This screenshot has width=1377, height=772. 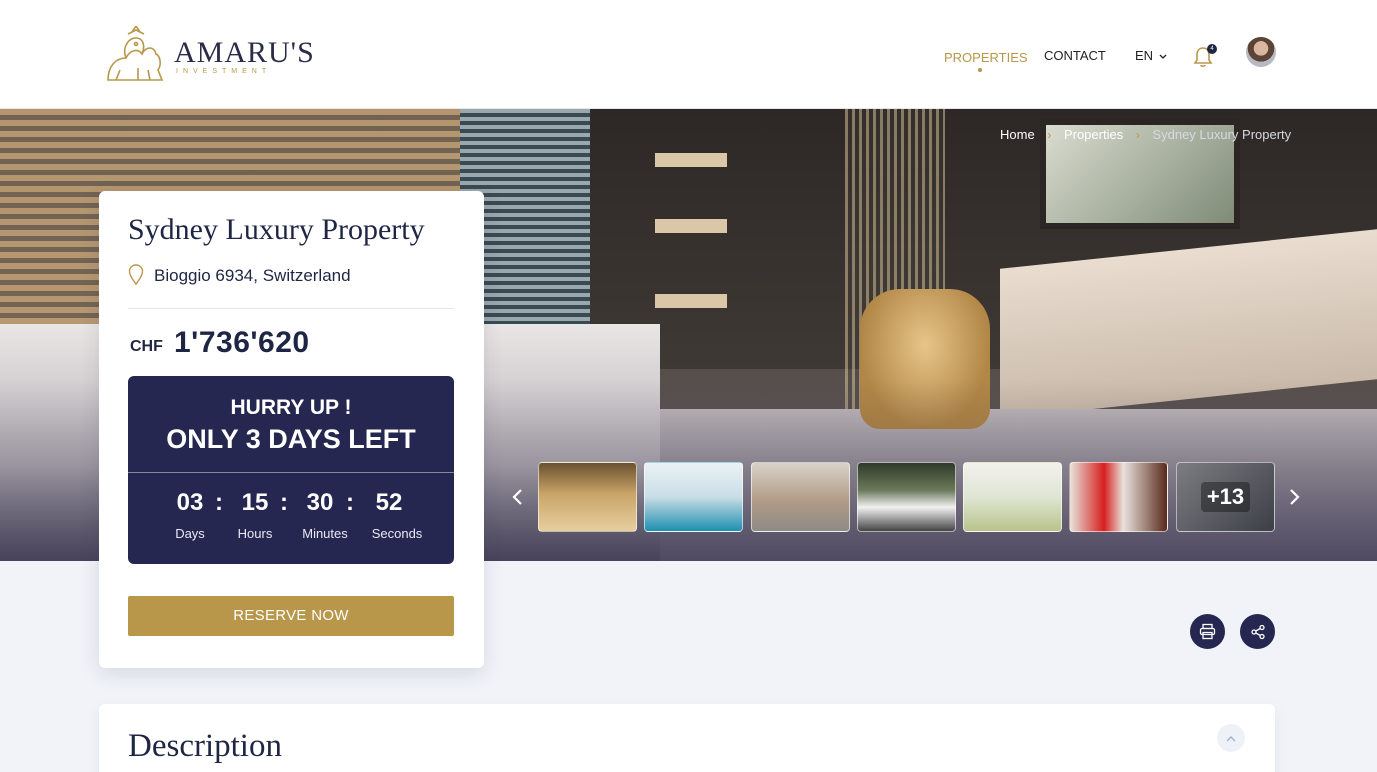 What do you see at coordinates (255, 533) in the screenshot?
I see `countdown-hours-label: Hours` at bounding box center [255, 533].